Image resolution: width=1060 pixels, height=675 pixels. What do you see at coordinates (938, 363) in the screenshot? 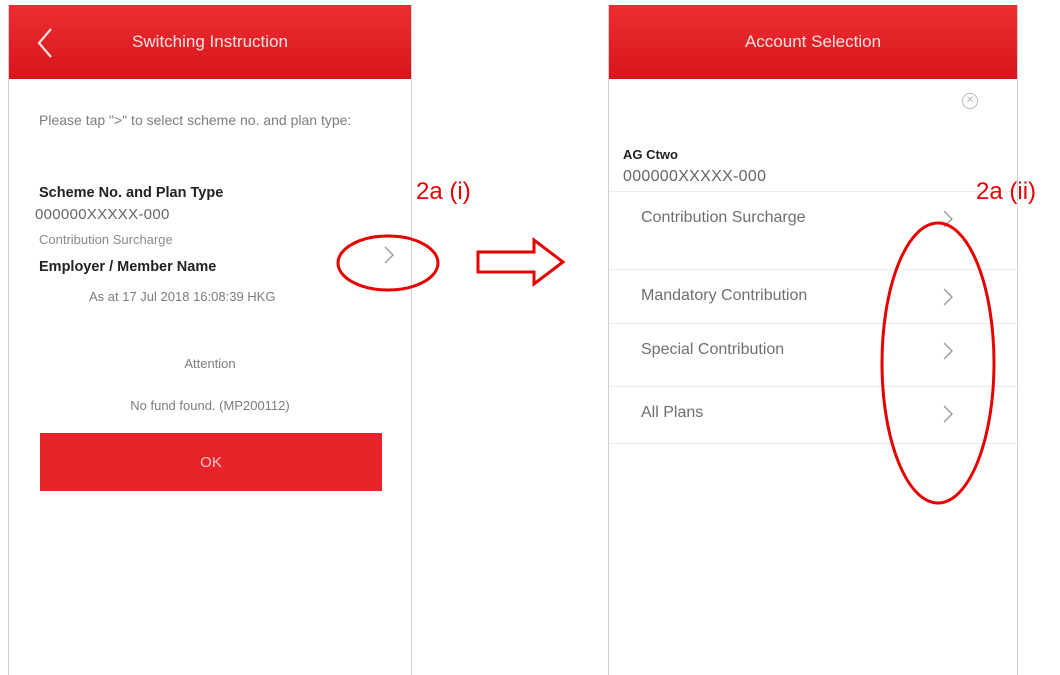
I see `callout-ellipse-right` at bounding box center [938, 363].